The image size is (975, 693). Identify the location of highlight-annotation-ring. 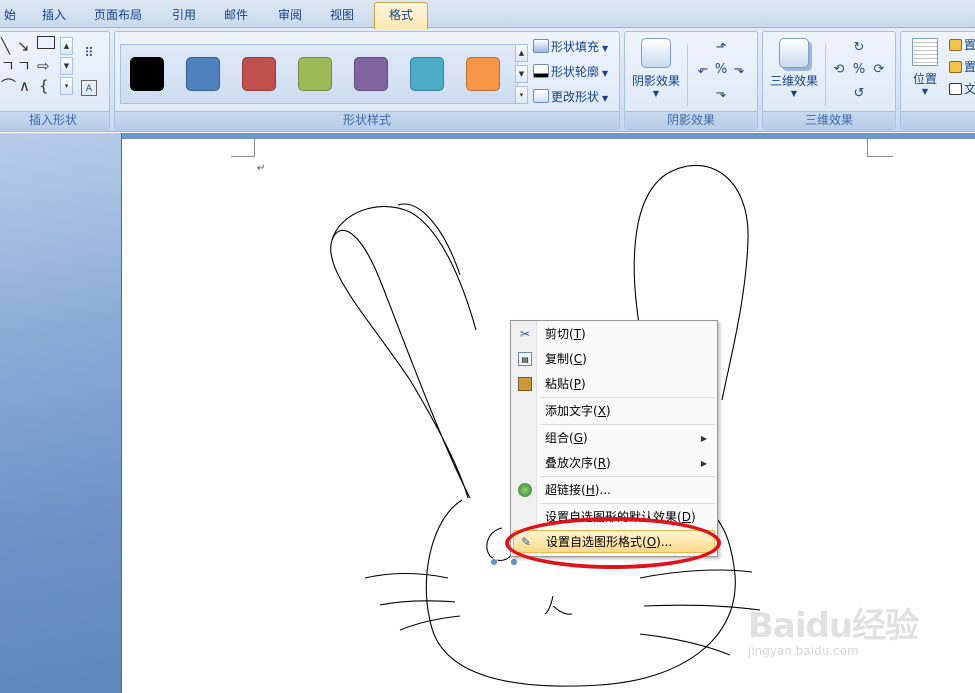
(613, 543).